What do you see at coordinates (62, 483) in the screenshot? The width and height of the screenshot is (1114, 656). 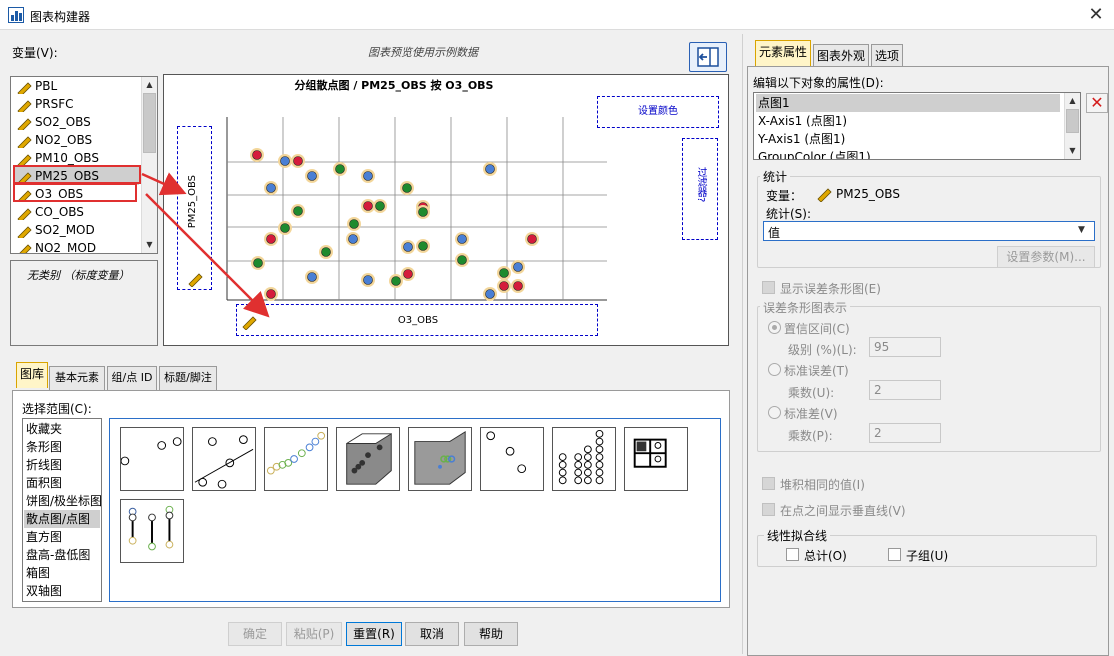 I see `gallery-category-item: 面积图` at bounding box center [62, 483].